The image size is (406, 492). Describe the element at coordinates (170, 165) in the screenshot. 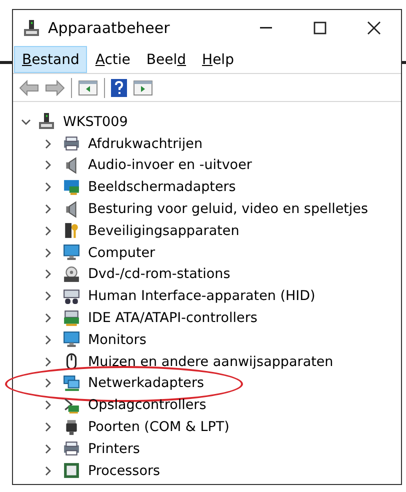

I see `tree-item: Audio-invoer en -uitvoer` at that location.